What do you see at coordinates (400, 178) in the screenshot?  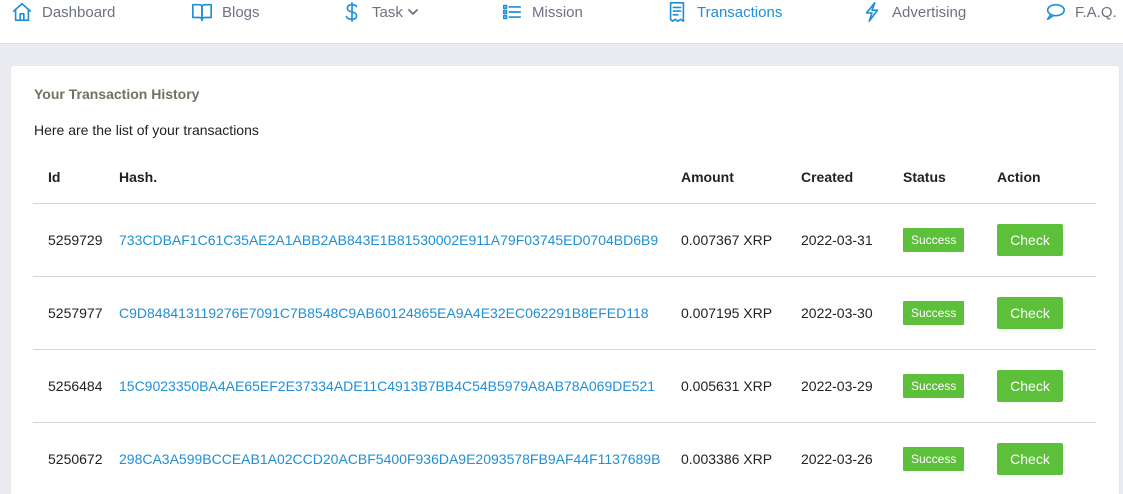 I see `header-hash: Hash.` at bounding box center [400, 178].